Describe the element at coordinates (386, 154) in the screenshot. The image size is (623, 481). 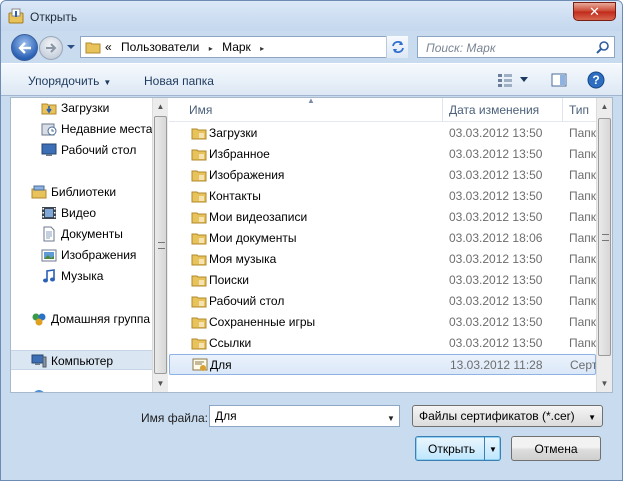
I see `table-row: Избранное 03.03.2012 13:50 Папка` at that location.